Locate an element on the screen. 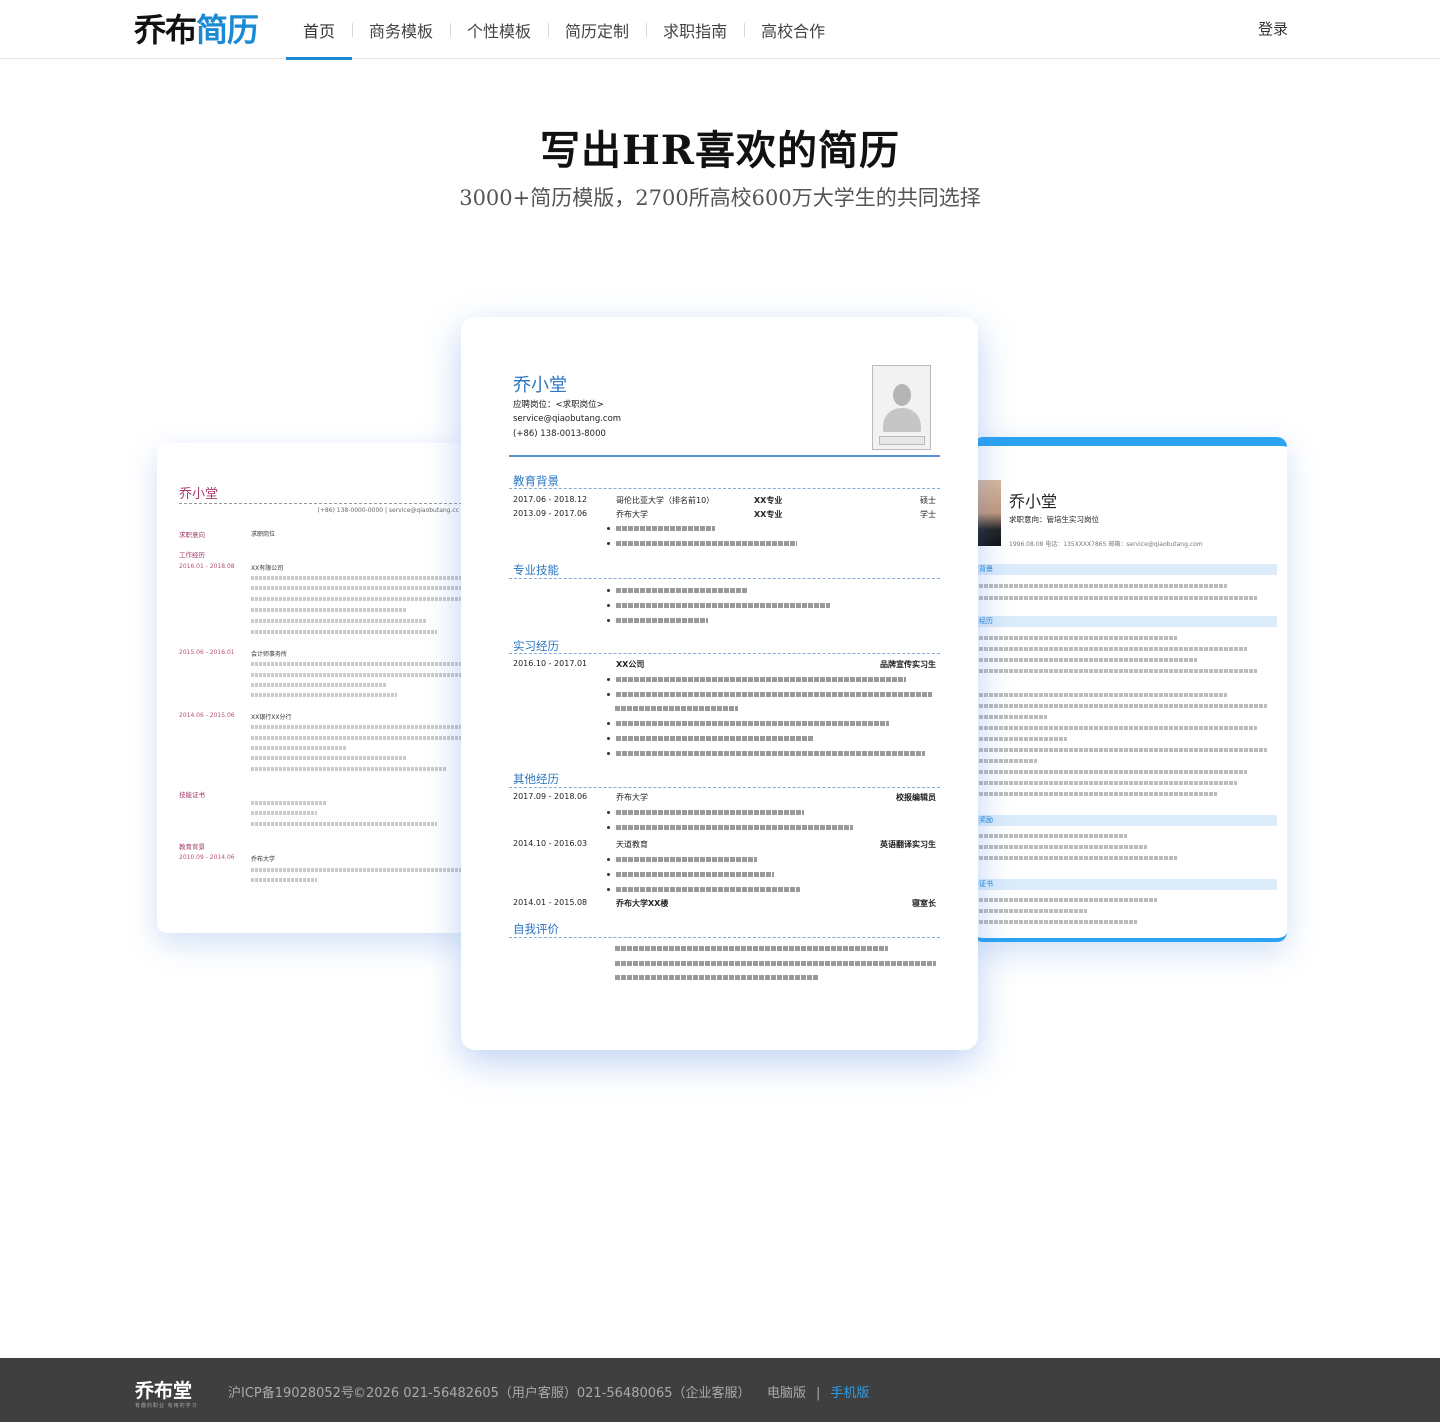 The width and height of the screenshot is (1440, 1422). section-title: 其他经历 is located at coordinates (536, 779).